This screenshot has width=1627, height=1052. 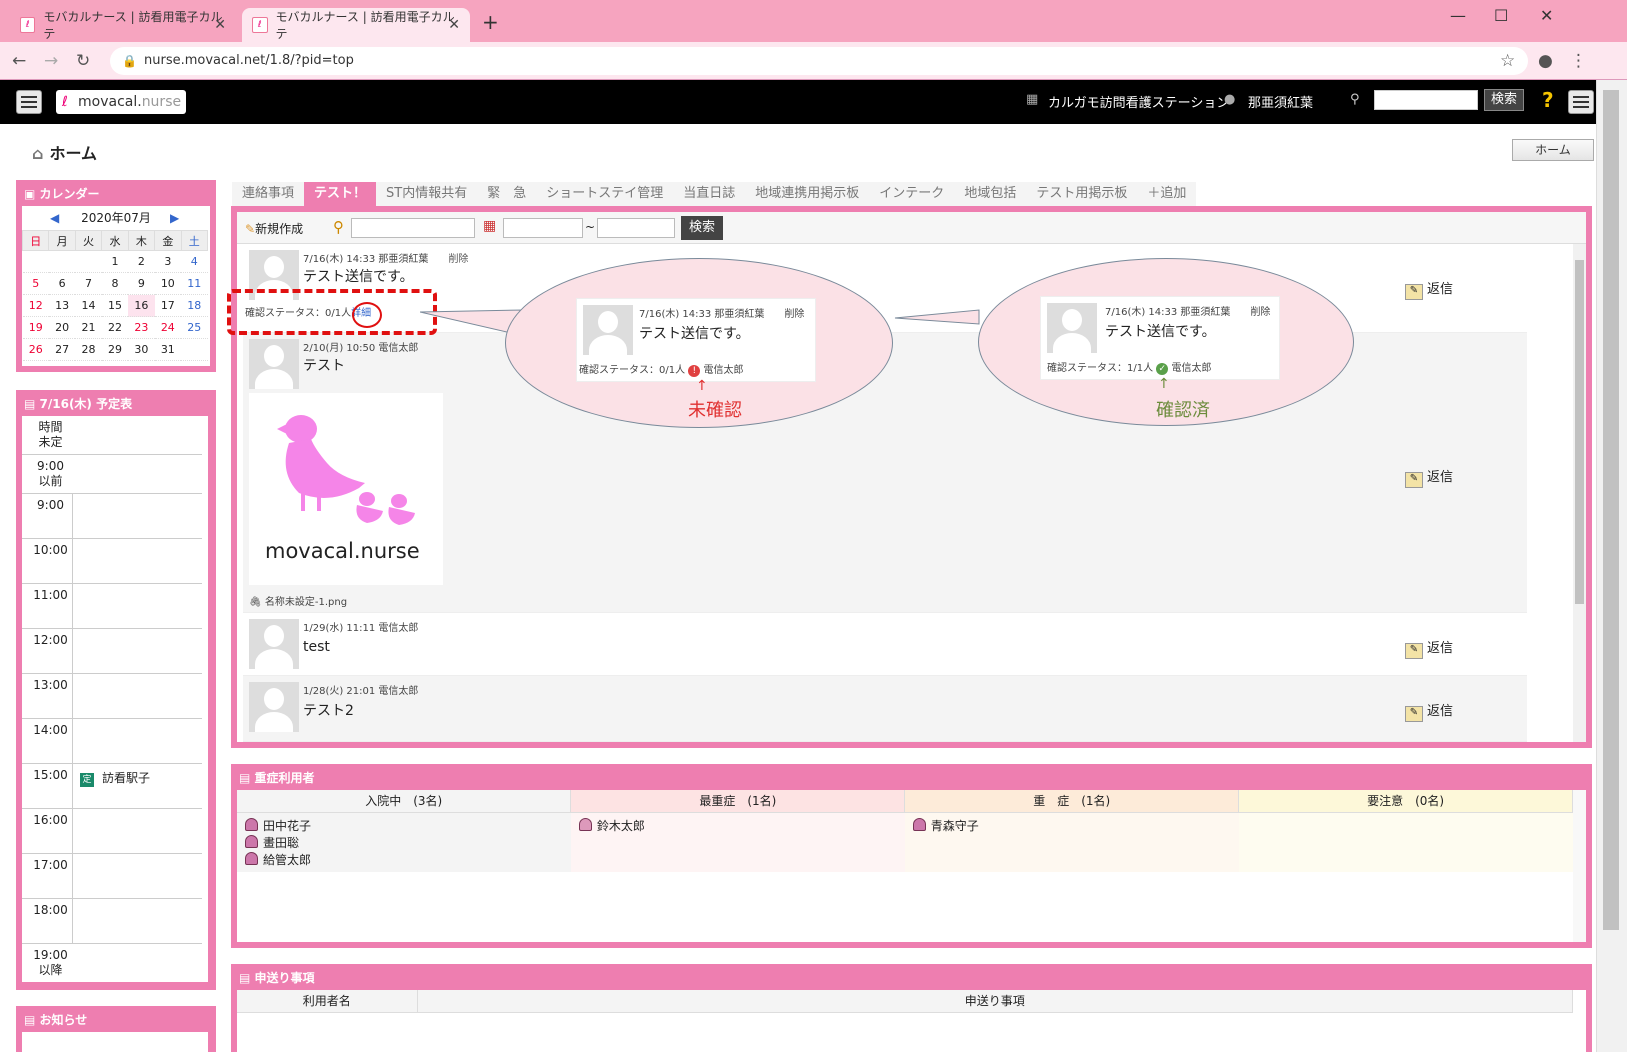 What do you see at coordinates (490, 22) in the screenshot?
I see `new-tab-icon: +` at bounding box center [490, 22].